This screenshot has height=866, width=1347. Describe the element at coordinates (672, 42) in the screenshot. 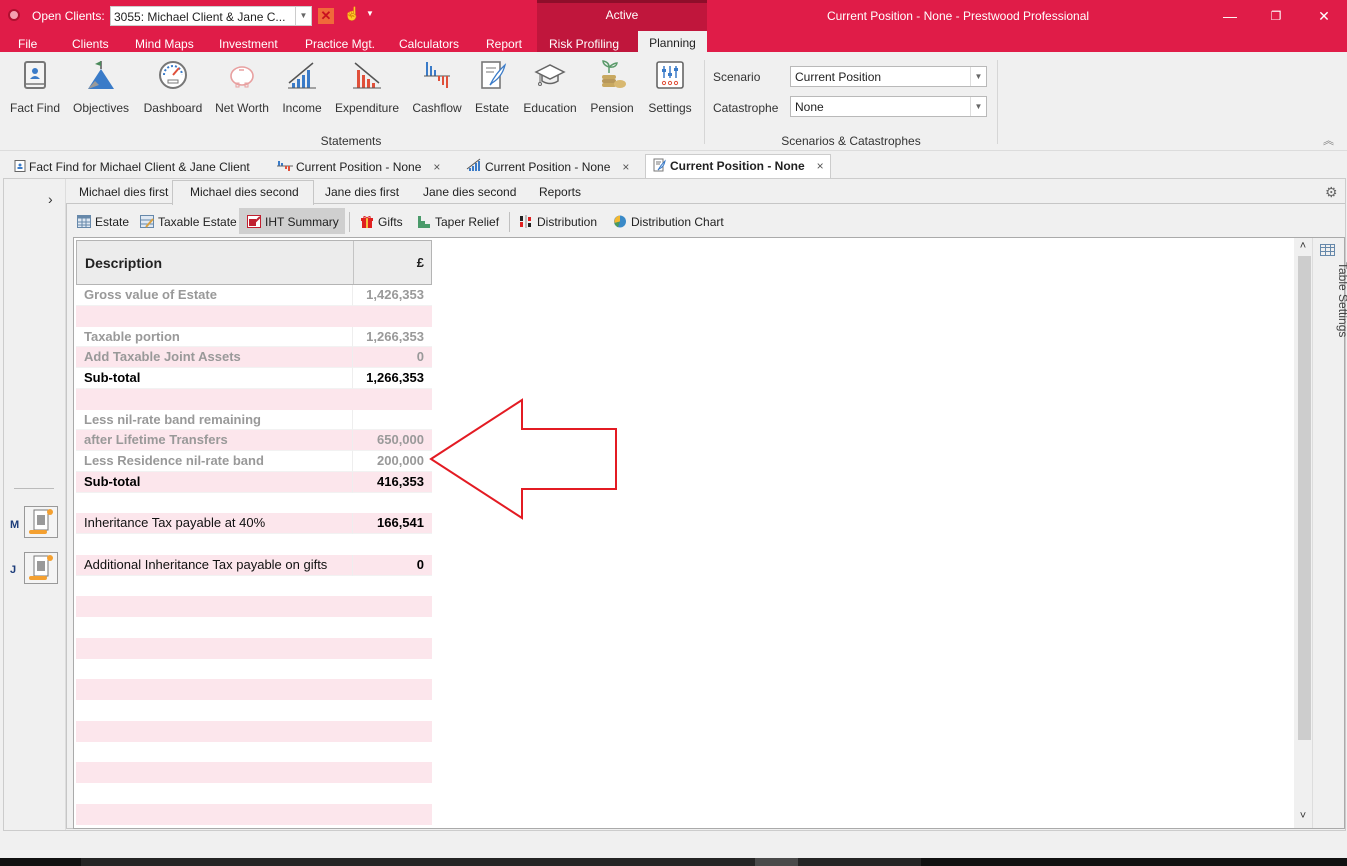

I see `menu-planning: Planning` at that location.